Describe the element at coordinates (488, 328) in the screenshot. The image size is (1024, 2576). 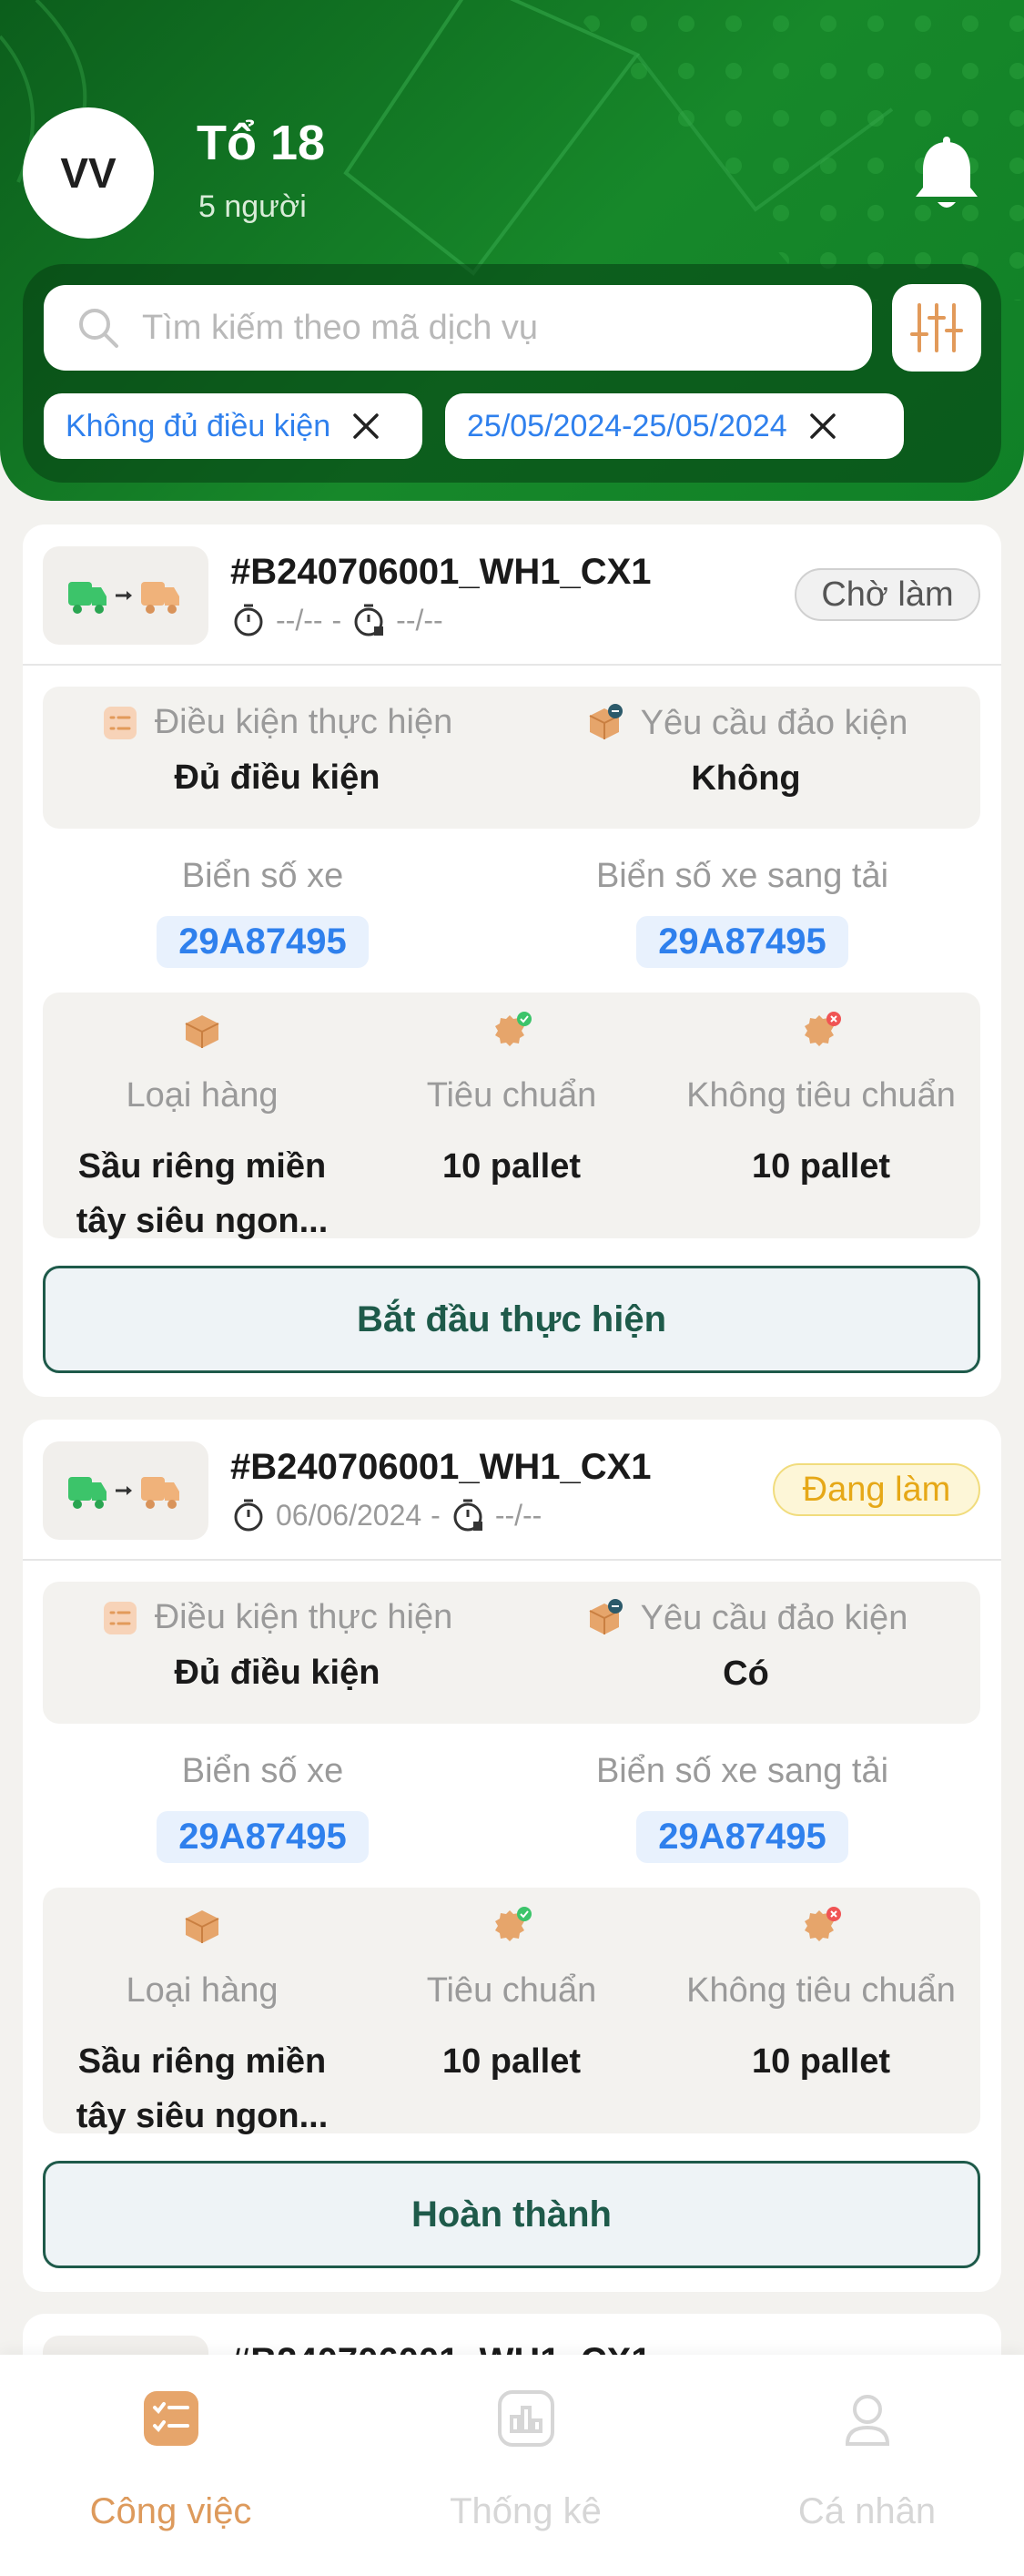
I see `search-input` at that location.